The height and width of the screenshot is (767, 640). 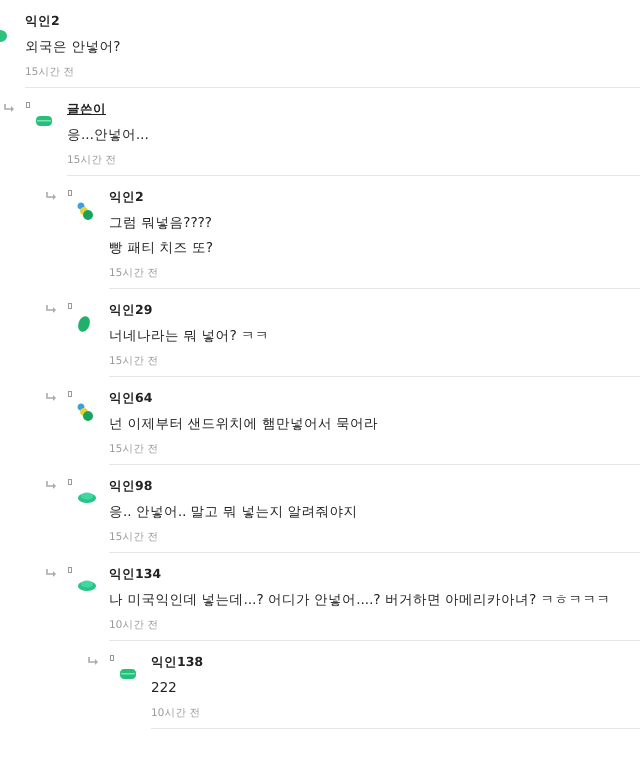 I want to click on author-name: 익인98, so click(x=130, y=486).